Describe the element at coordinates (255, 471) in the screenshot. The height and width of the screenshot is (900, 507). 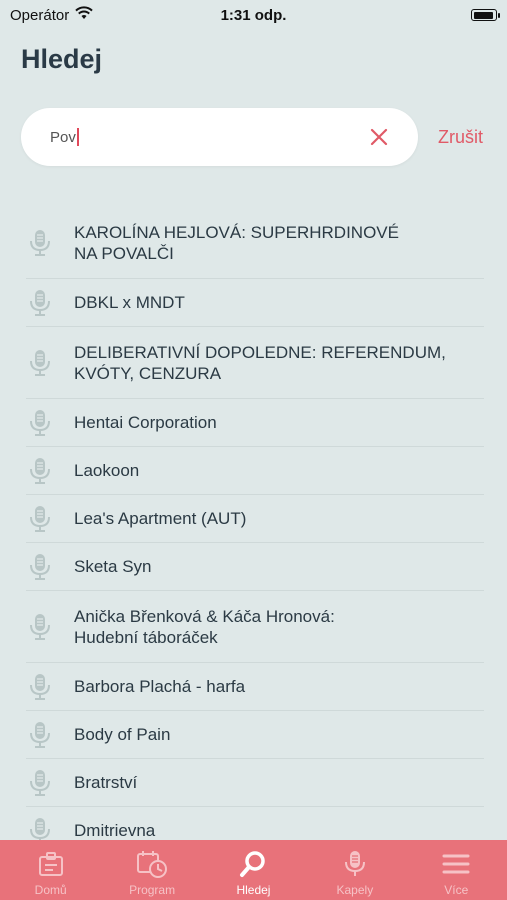
I see `list-item: Laokoon` at that location.